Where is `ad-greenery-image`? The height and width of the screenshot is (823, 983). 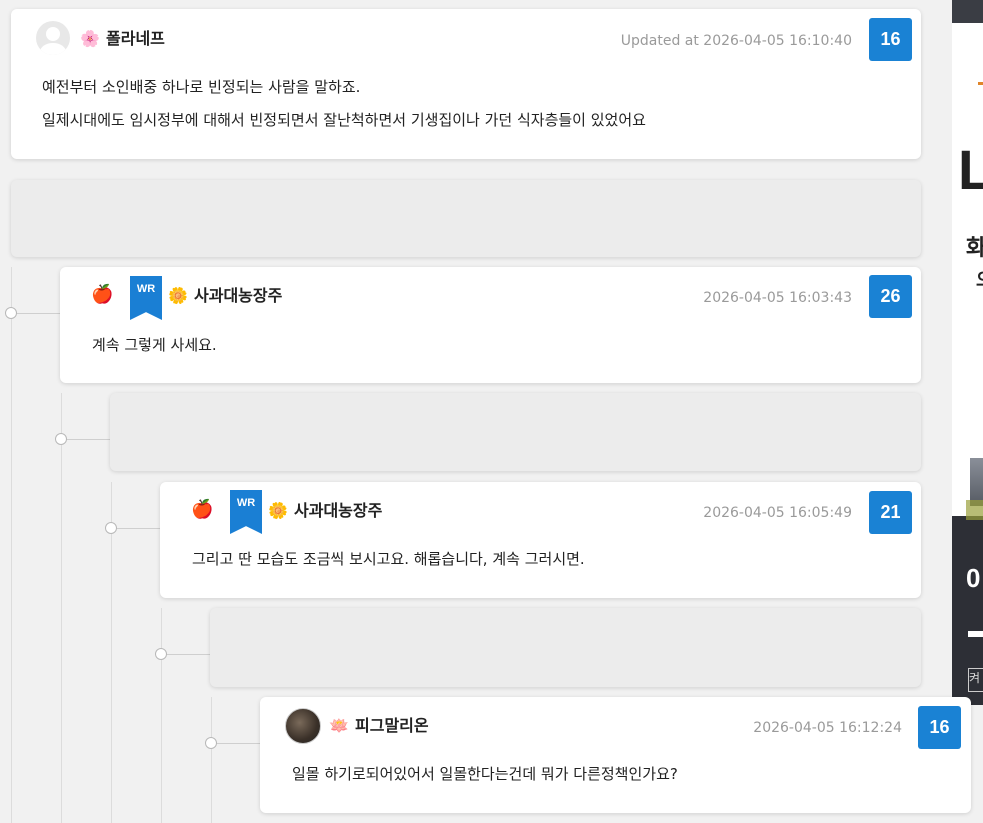
ad-greenery-image is located at coordinates (974, 510).